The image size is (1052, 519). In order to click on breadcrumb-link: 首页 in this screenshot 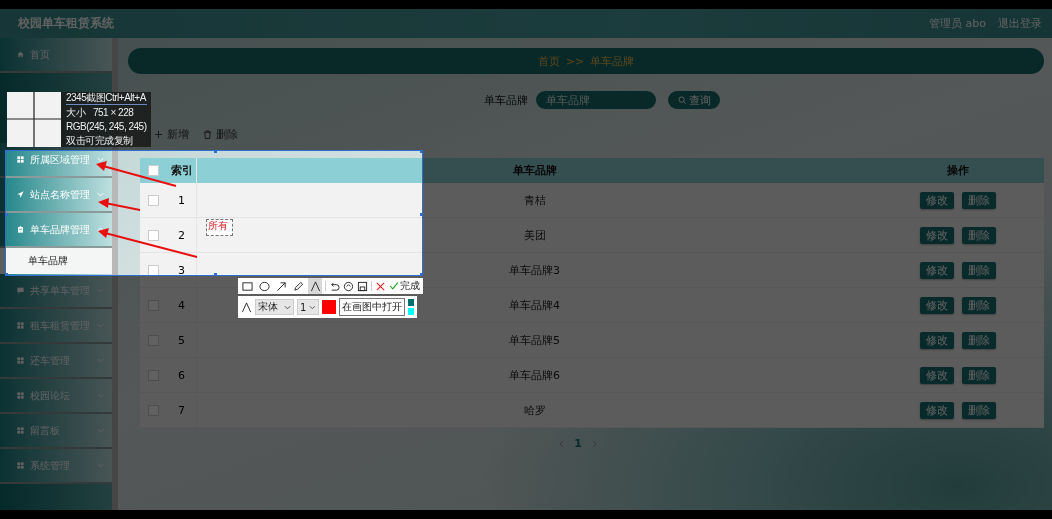, I will do `click(548, 61)`.